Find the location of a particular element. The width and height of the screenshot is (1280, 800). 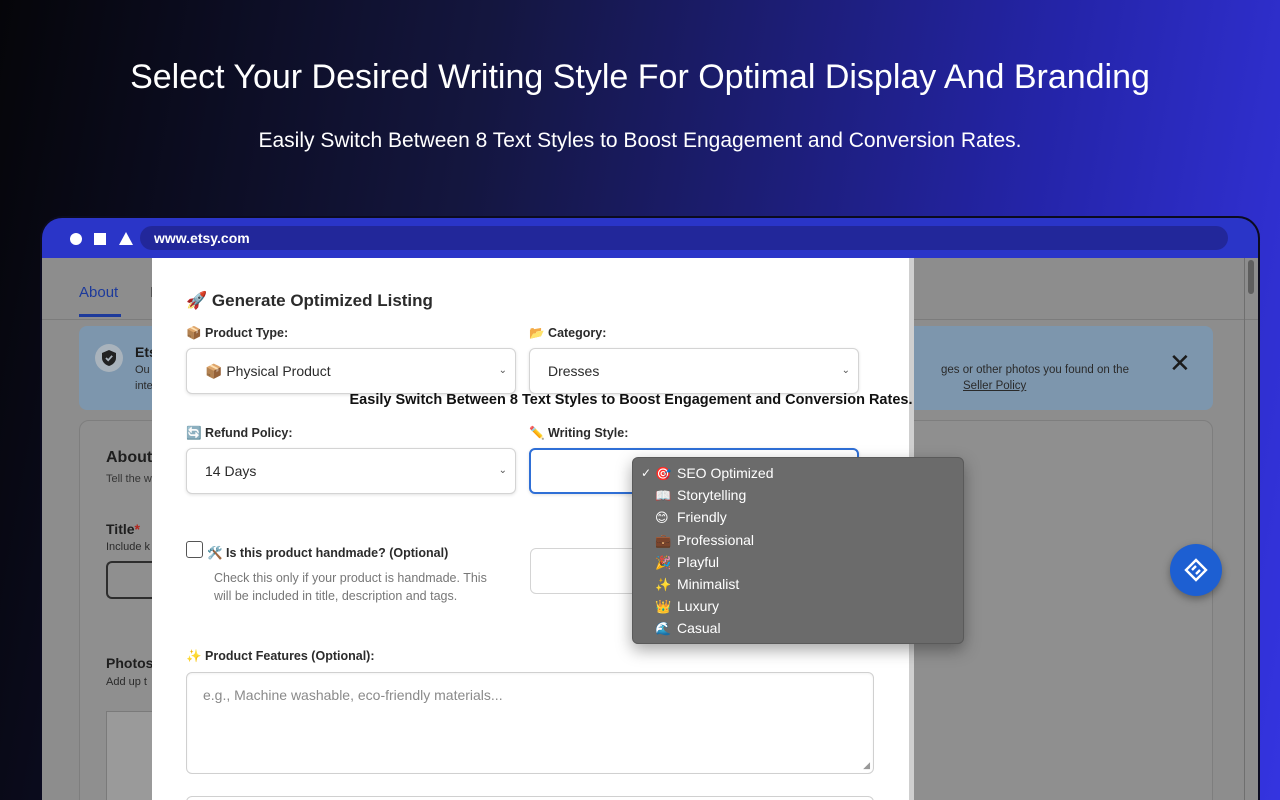

diamond-logo-icon is located at coordinates (1196, 570).